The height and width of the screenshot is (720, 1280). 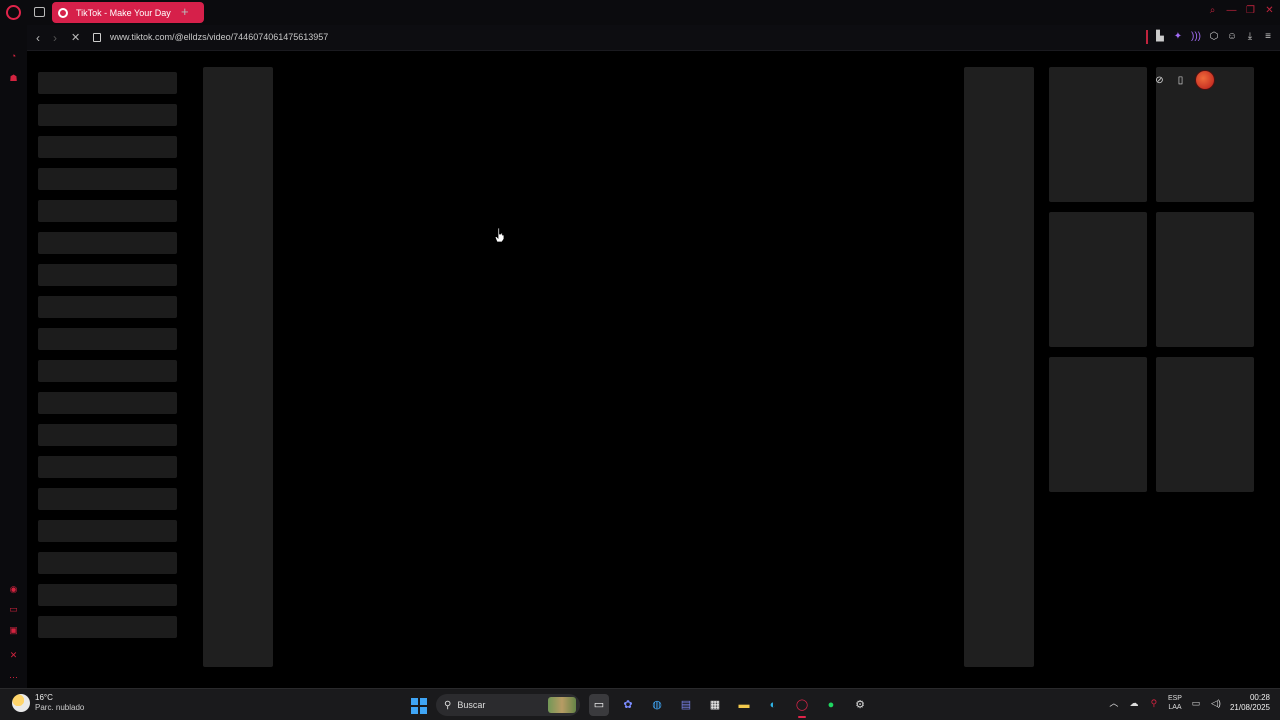 I want to click on hand-cursor-icon, so click(x=499, y=235).